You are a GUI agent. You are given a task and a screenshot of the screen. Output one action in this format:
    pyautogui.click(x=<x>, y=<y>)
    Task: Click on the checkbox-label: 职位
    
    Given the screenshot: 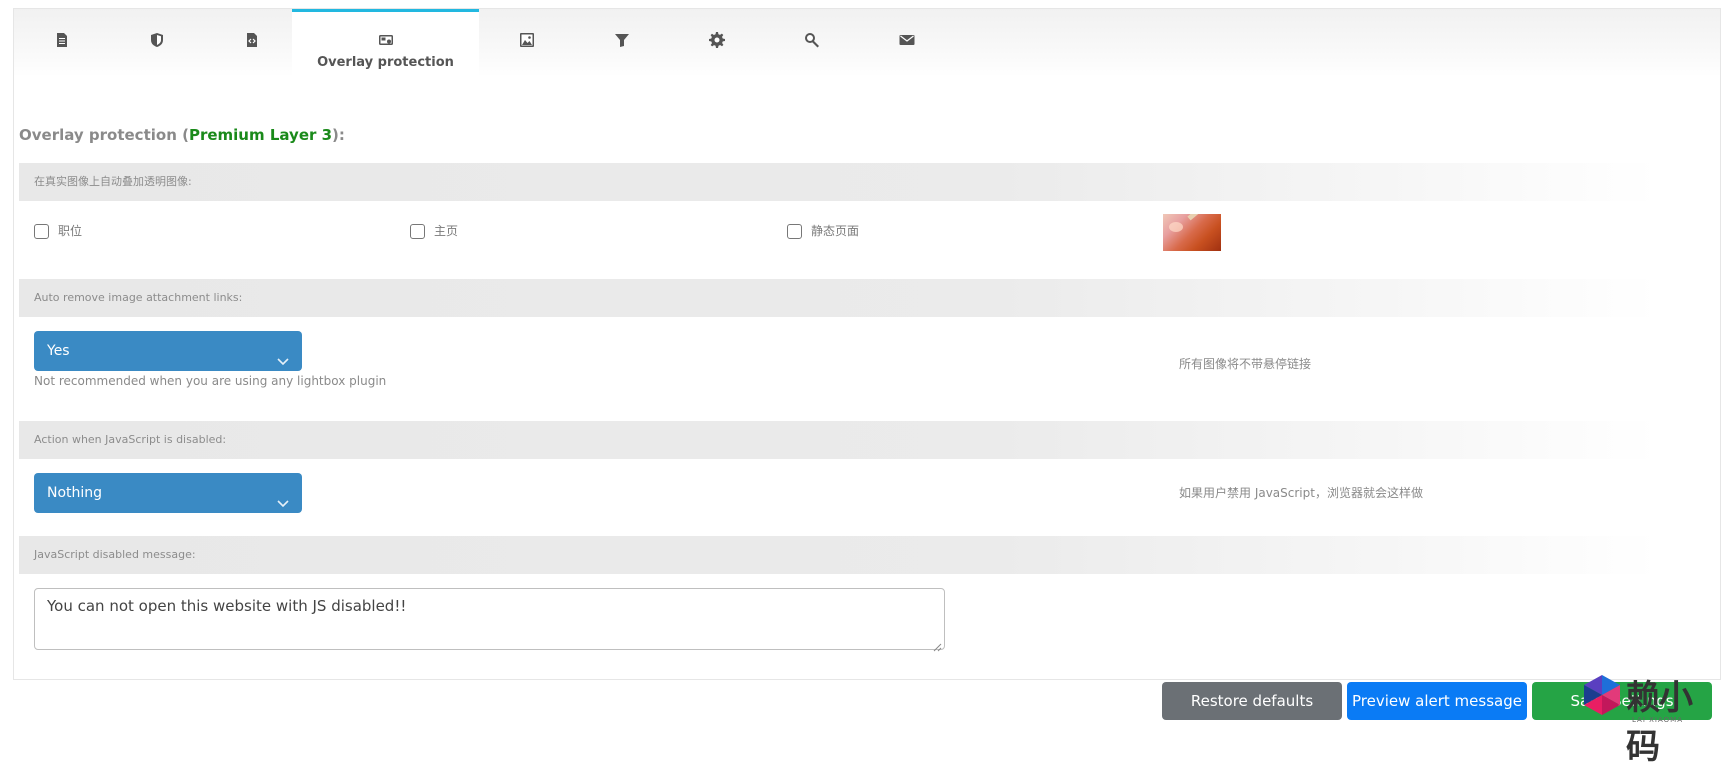 What is the action you would take?
    pyautogui.click(x=70, y=231)
    